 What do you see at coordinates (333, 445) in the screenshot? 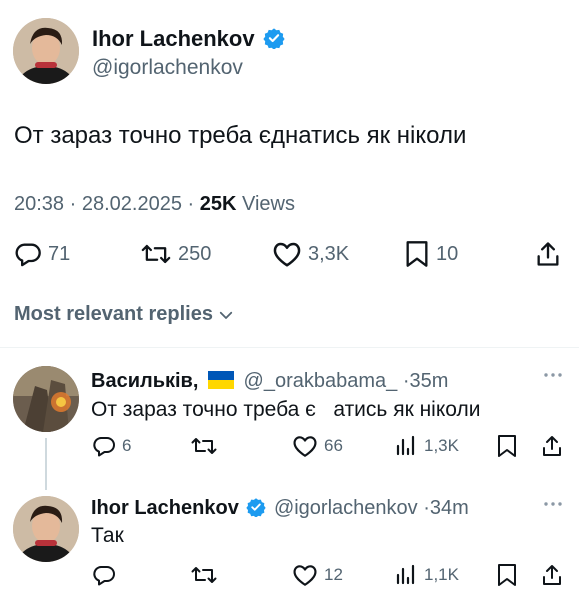
I see `reply-like-count: 66` at bounding box center [333, 445].